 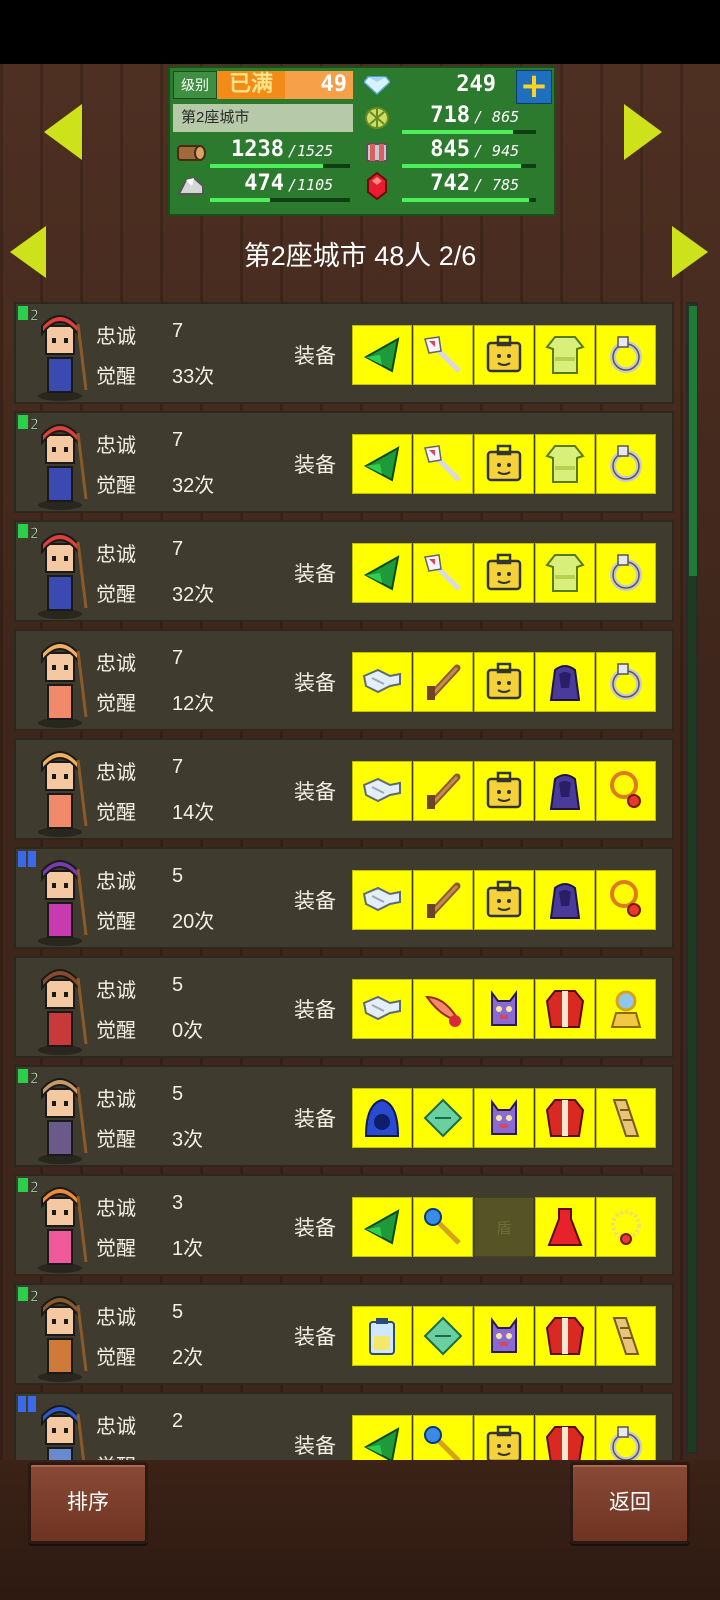 What do you see at coordinates (344, 1426) in the screenshot?
I see `resident-row: 忠诚 2 觉醒 装备` at bounding box center [344, 1426].